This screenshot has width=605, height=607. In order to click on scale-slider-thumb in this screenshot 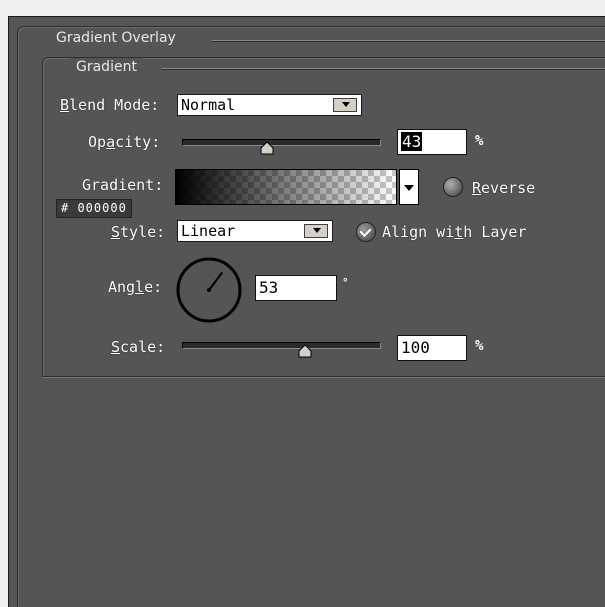, I will do `click(305, 351)`.